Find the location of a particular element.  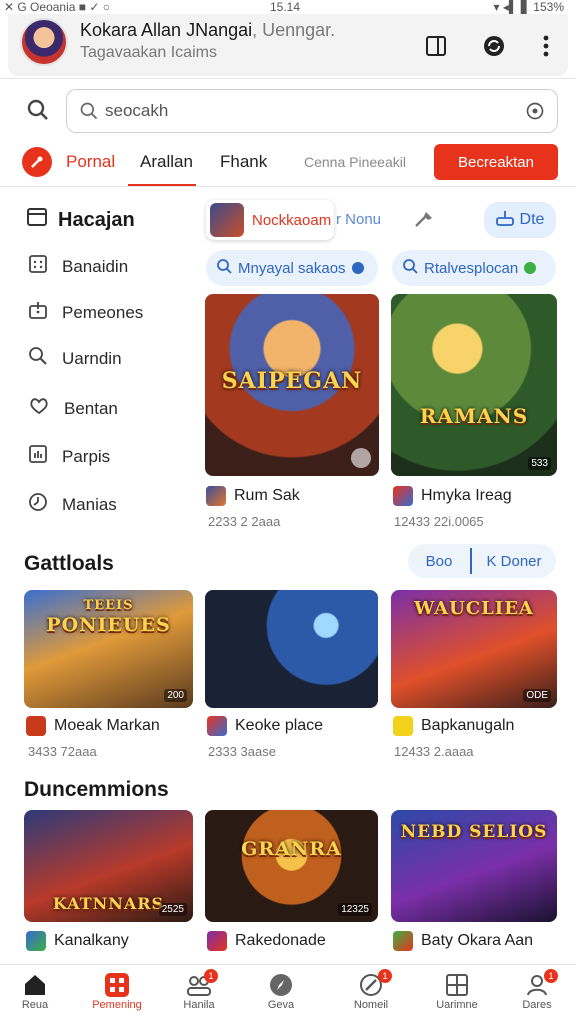

dte-icon is located at coordinates (504, 220).